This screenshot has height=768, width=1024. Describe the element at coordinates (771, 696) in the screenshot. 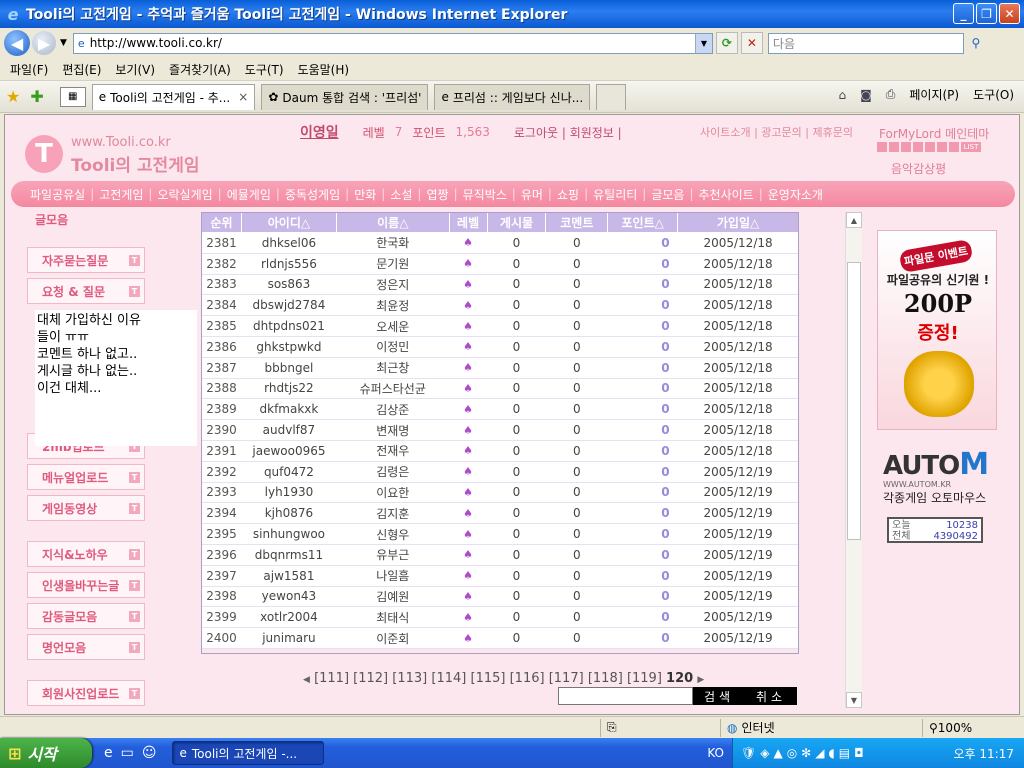

I see `cancel-button: 취소` at that location.